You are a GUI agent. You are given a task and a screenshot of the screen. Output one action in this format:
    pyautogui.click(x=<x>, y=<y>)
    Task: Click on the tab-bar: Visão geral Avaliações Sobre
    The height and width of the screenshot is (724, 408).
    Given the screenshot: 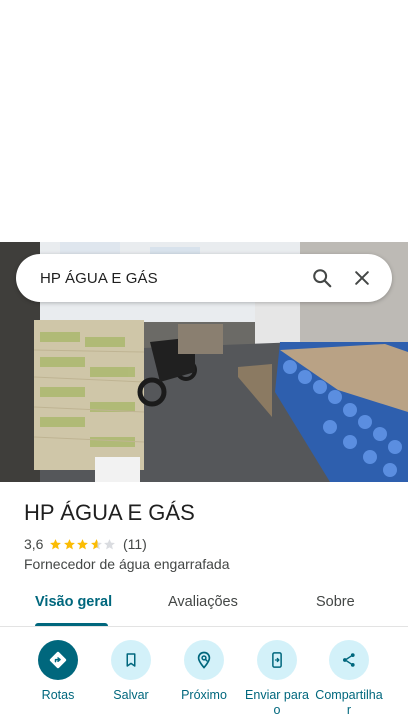 What is the action you would take?
    pyautogui.click(x=204, y=604)
    